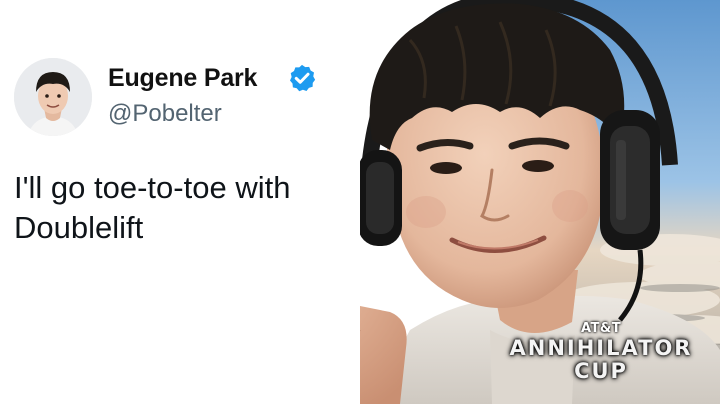 This screenshot has height=404, width=720. What do you see at coordinates (165, 114) in the screenshot?
I see `user-handle: @Pobelter` at bounding box center [165, 114].